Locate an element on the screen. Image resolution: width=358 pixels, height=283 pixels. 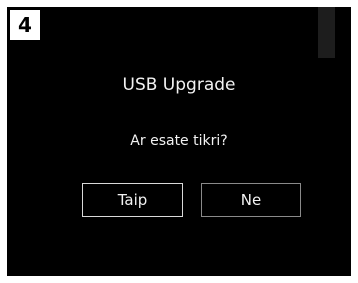
step-number-badge: 4 is located at coordinates (25, 25).